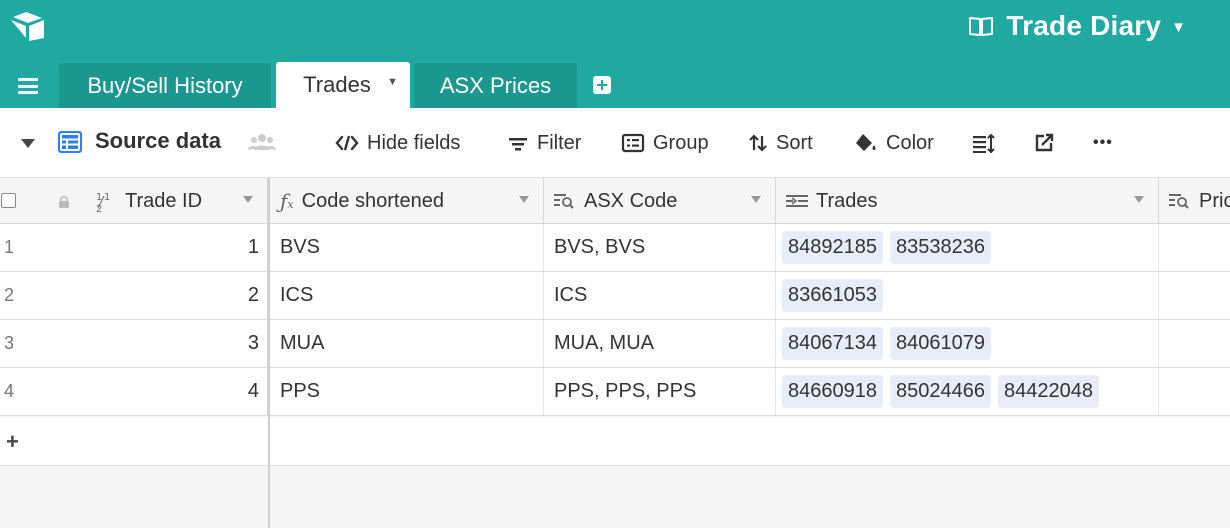 The height and width of the screenshot is (528, 1230). I want to click on header-primary: 1 1 2 Trade ID, so click(134, 201).